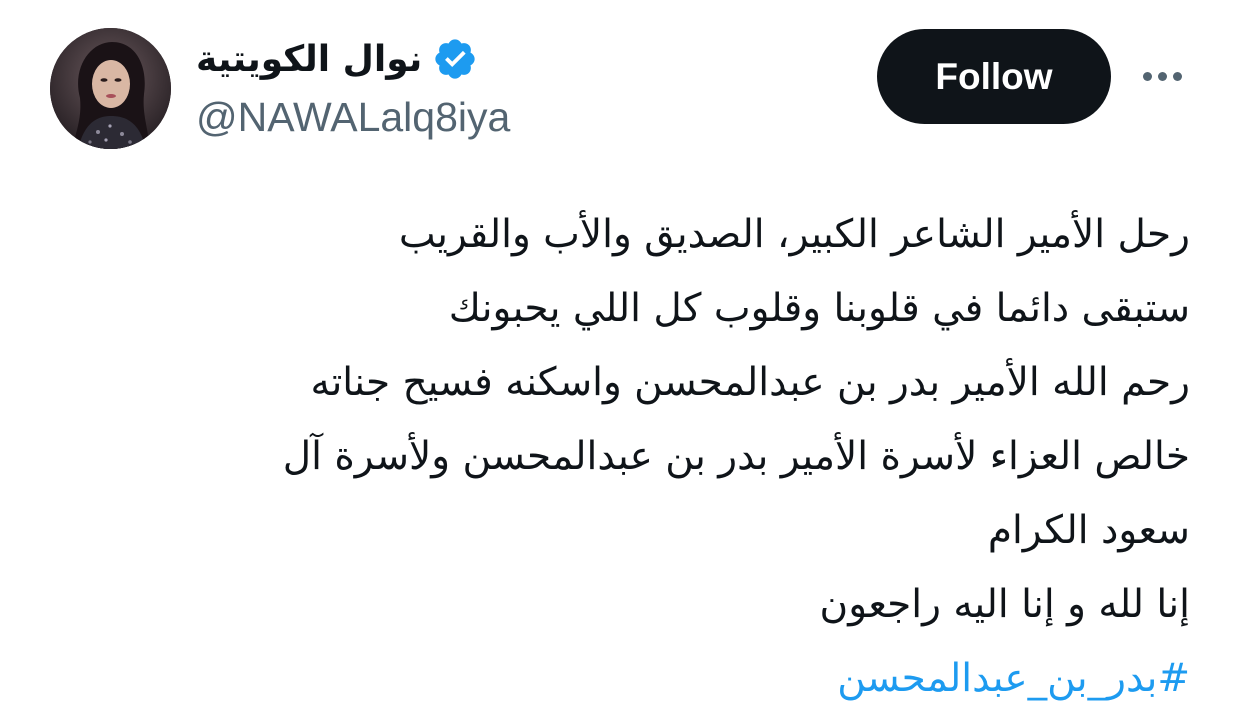  Describe the element at coordinates (1013, 678) in the screenshot. I see `hashtag-link: #بدر_بن_عبدالمحسن` at that location.